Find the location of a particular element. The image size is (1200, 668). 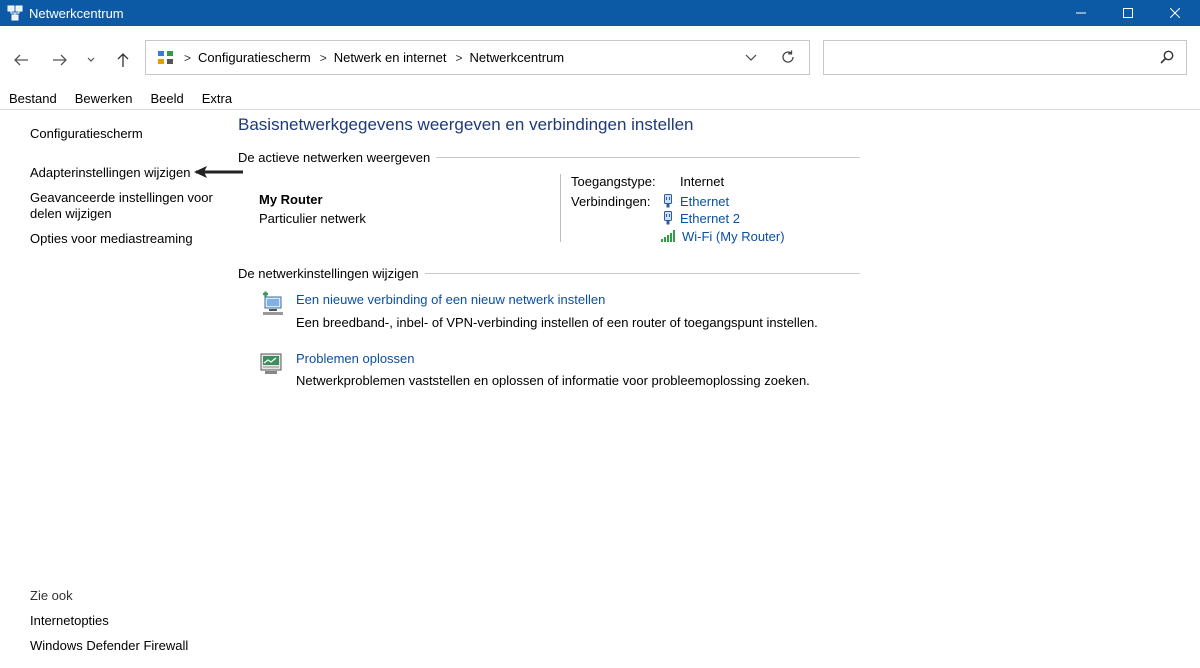

maximize-icon is located at coordinates (1128, 13).